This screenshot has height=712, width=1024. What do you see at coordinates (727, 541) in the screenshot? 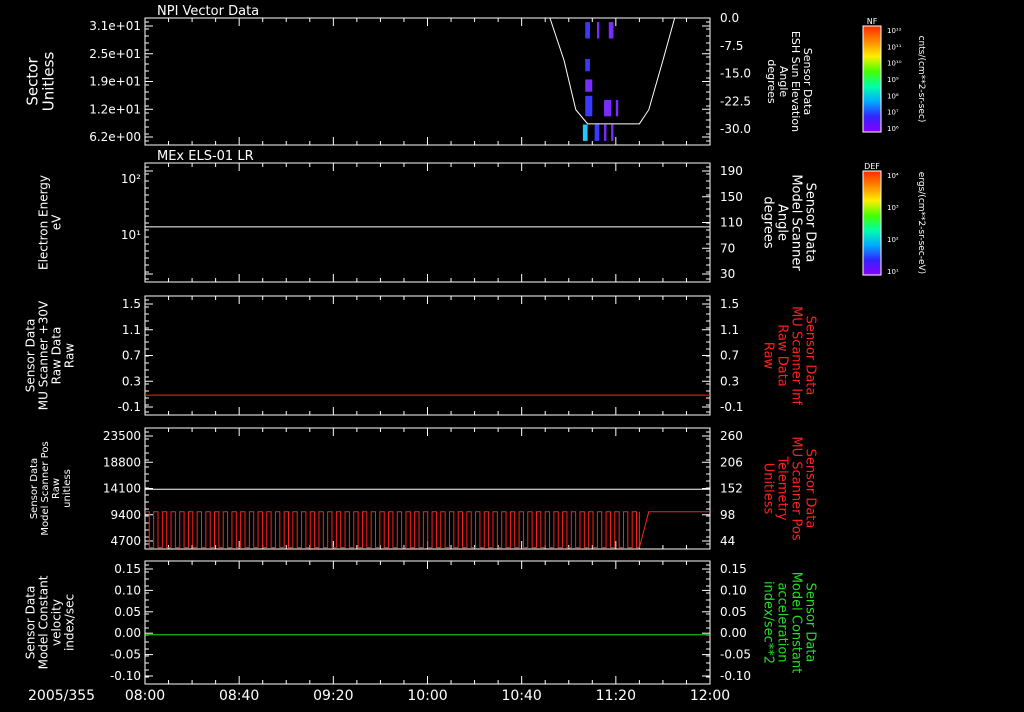
I see `right-tick-label: 44` at bounding box center [727, 541].